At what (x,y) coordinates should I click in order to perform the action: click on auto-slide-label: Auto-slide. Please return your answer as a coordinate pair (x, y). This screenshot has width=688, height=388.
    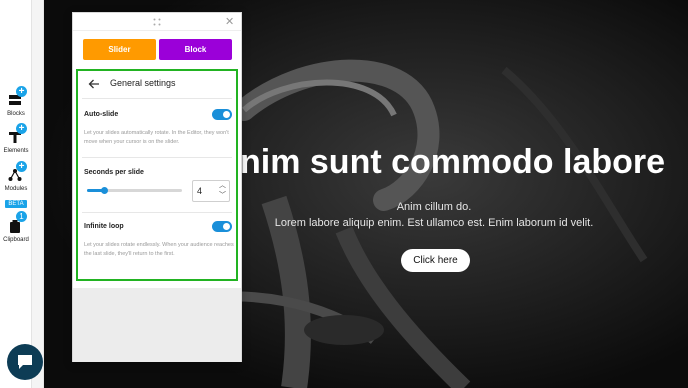
    Looking at the image, I should click on (101, 114).